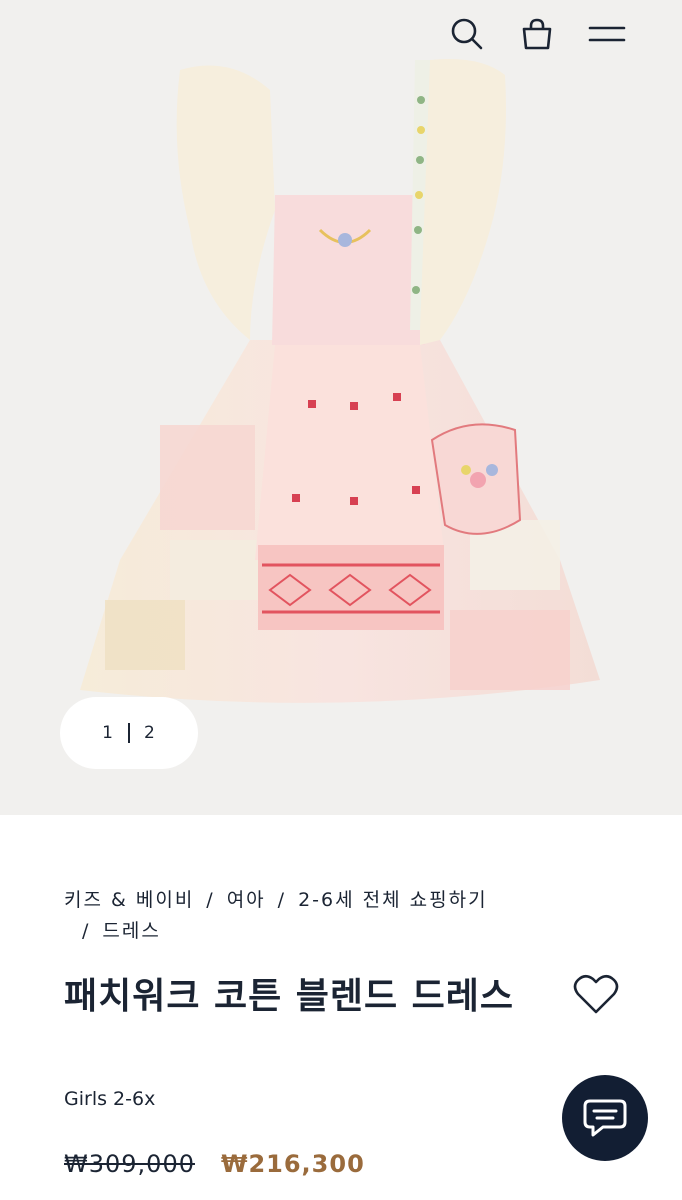 This screenshot has width=682, height=1200. Describe the element at coordinates (344, 916) in the screenshot. I see `breadcrumb: 키즈 & 베이비 / 여아 / 2-6세 전체 쇼핑하기 / 드레스` at that location.